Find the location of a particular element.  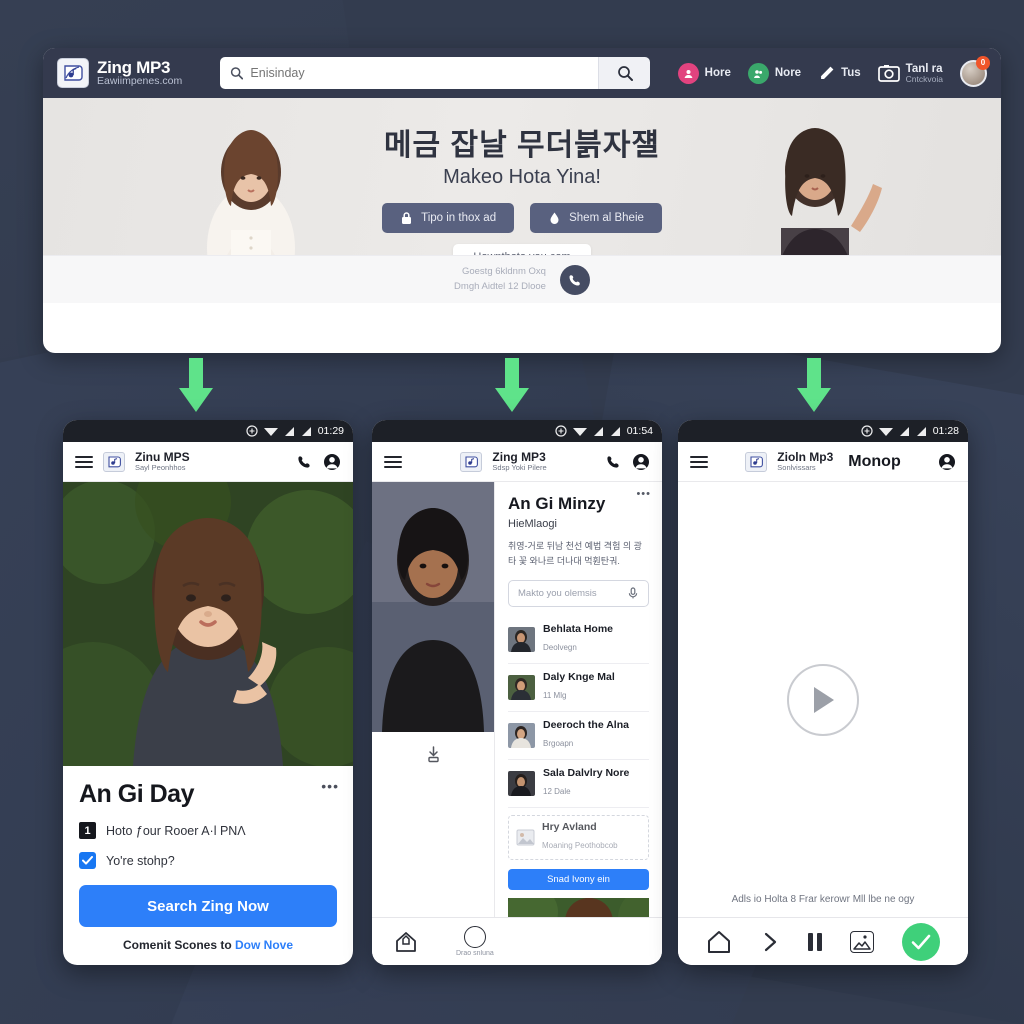

brand-name: Zing MP3 is located at coordinates (134, 67).